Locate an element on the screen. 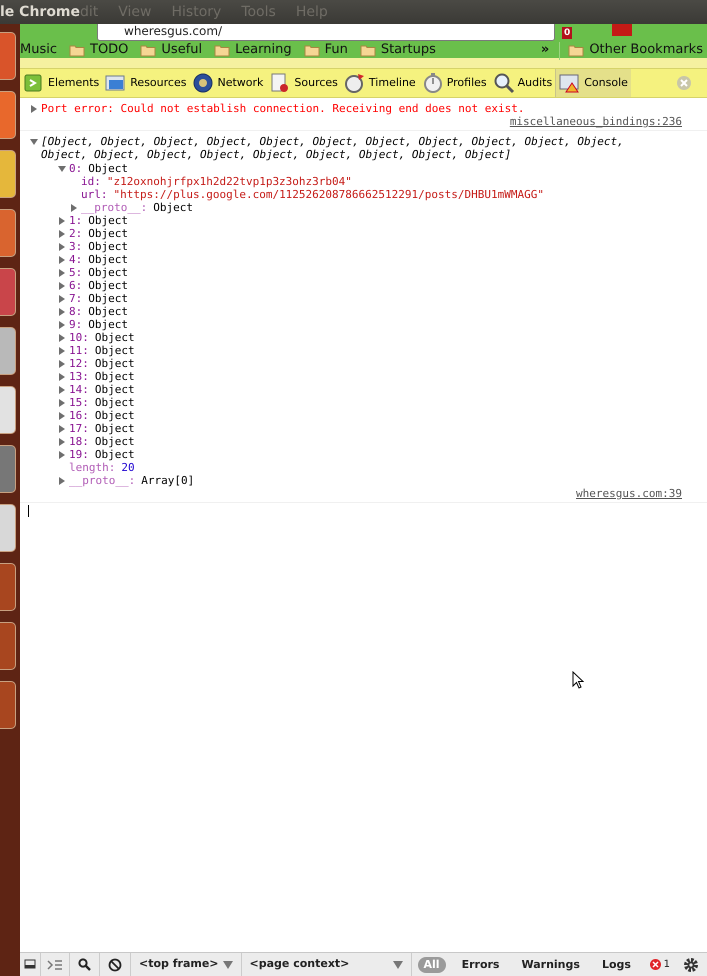  source-link: wheresgus.com:39 is located at coordinates (629, 493).